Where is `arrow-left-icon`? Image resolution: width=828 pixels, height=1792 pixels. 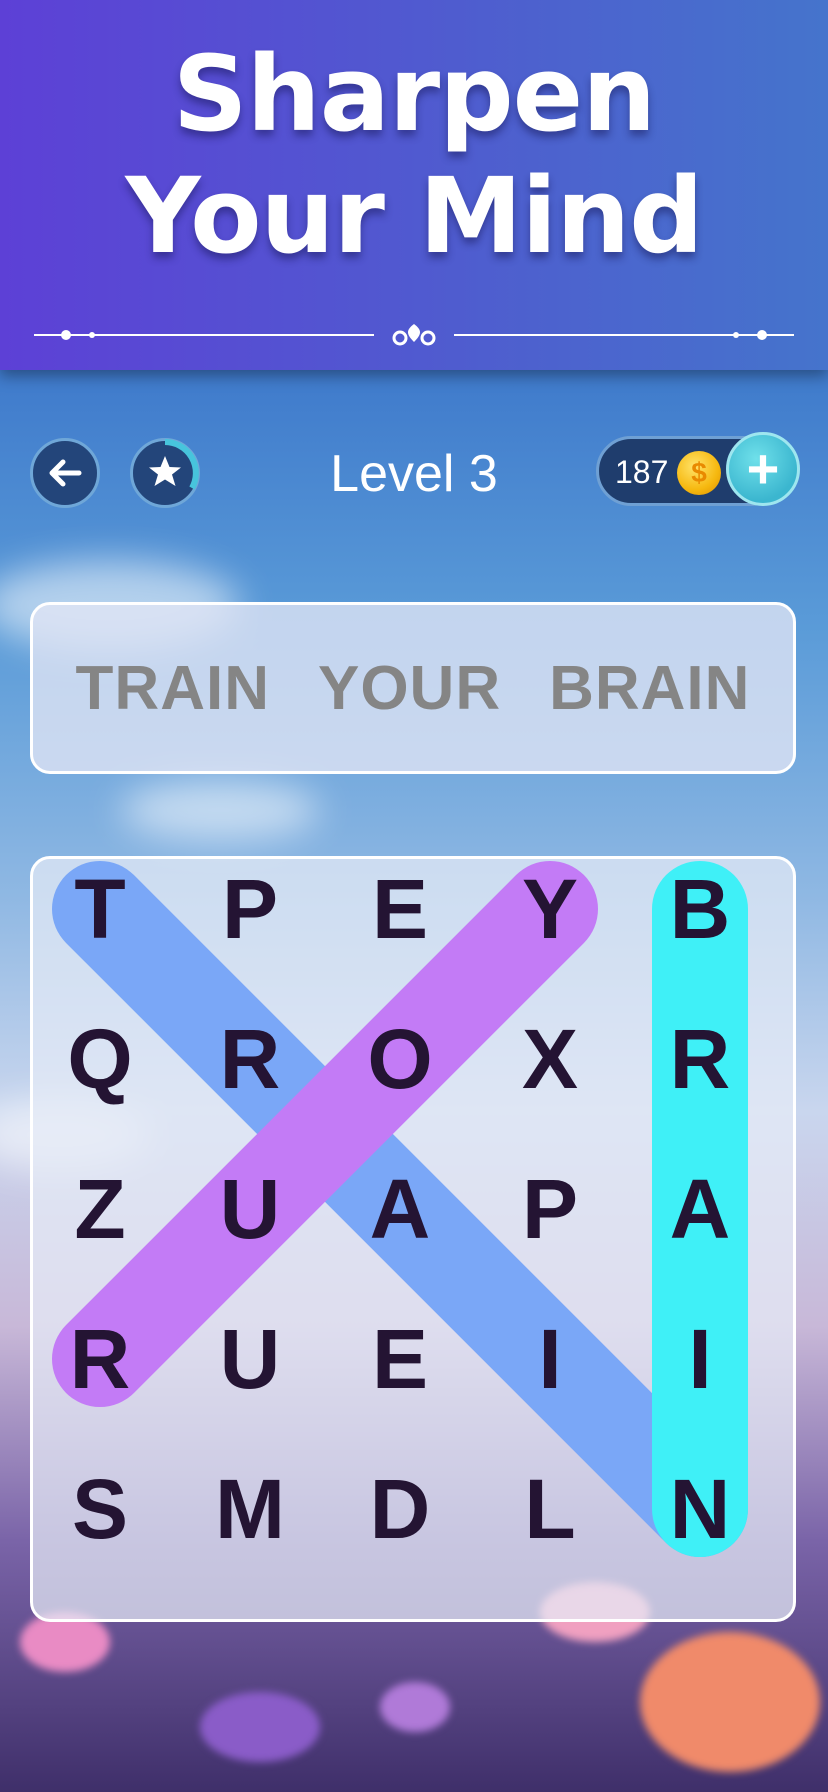 arrow-left-icon is located at coordinates (65, 473).